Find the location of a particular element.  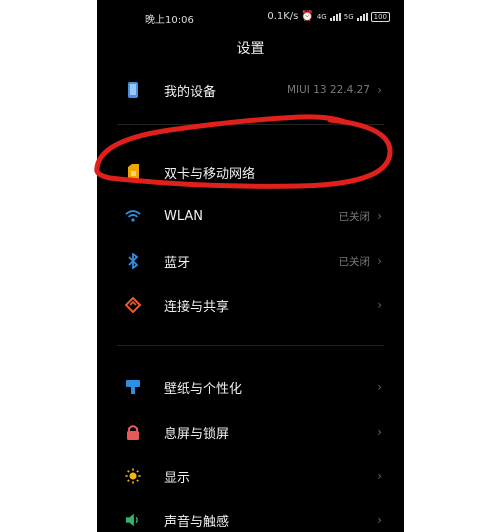

row-sim-network: 双卡与移动网络 is located at coordinates (250, 172).